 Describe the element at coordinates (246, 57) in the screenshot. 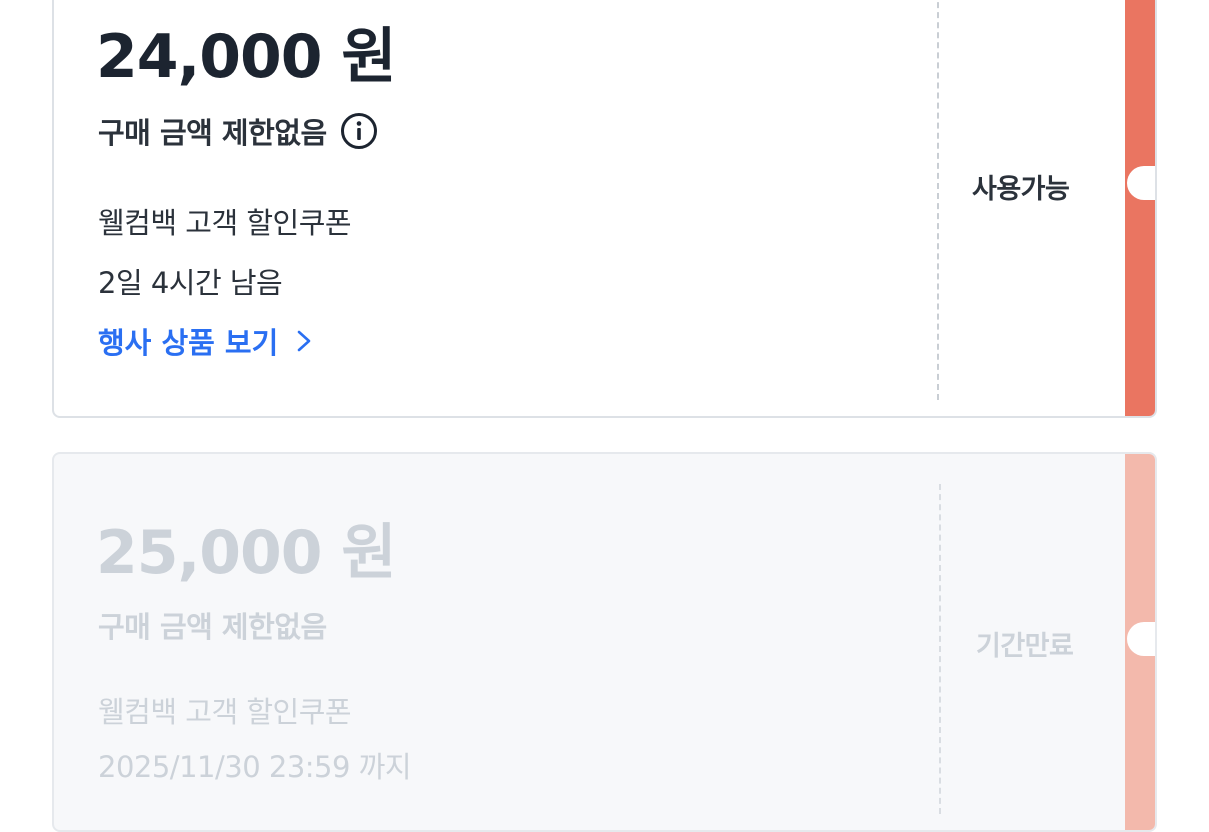

I see `coupon-amount: 24,000 원` at that location.